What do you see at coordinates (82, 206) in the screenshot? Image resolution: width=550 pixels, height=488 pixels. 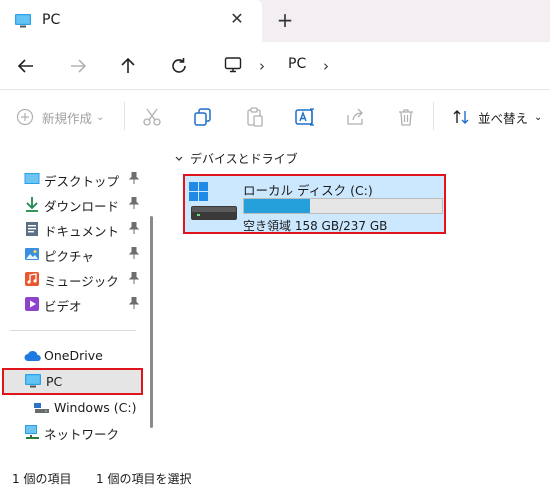 I see `sidebar-item-label: ダウンロード` at bounding box center [82, 206].